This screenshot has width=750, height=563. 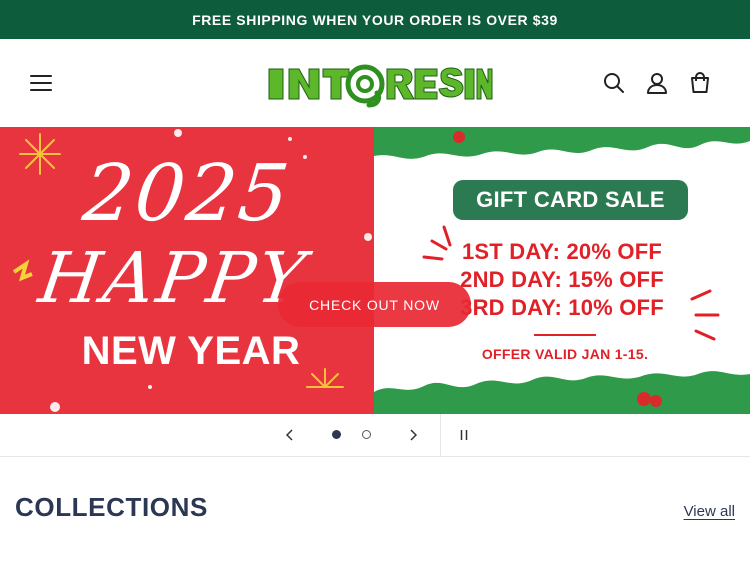 I want to click on offer-divider, so click(x=565, y=335).